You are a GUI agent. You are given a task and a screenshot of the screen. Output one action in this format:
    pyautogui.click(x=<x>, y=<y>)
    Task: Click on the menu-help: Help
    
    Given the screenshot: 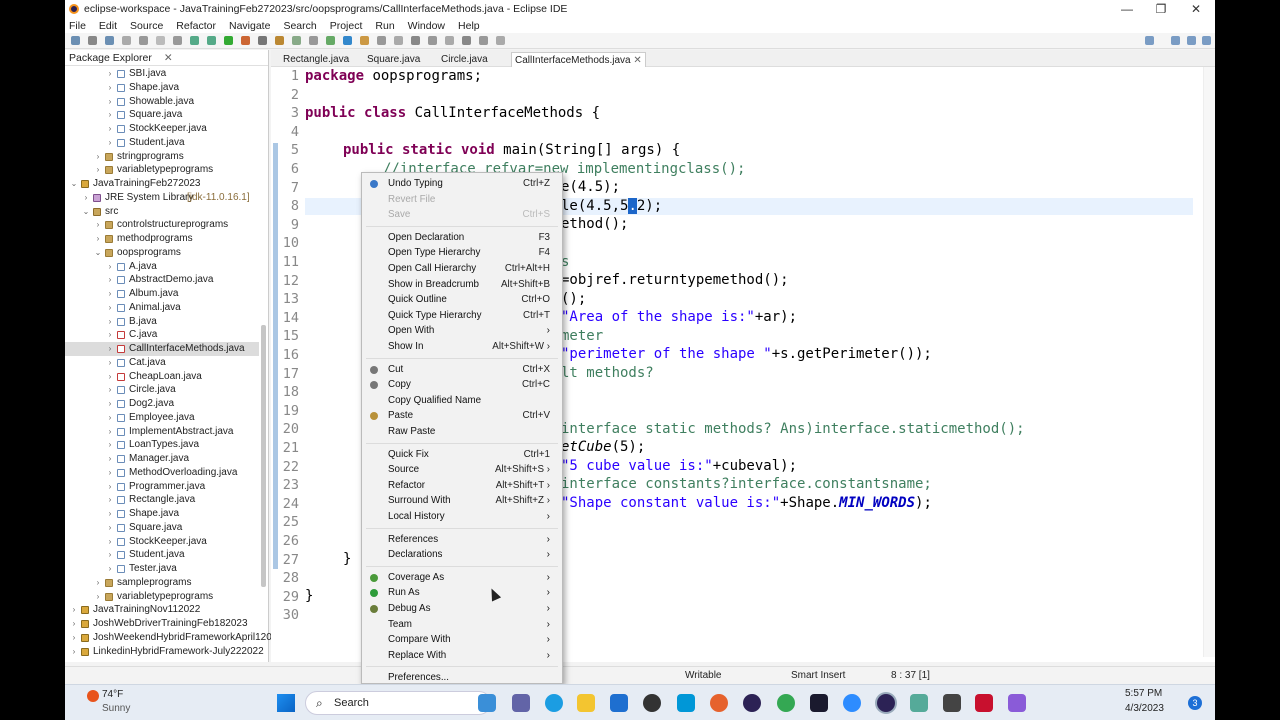 What is the action you would take?
    pyautogui.click(x=469, y=26)
    